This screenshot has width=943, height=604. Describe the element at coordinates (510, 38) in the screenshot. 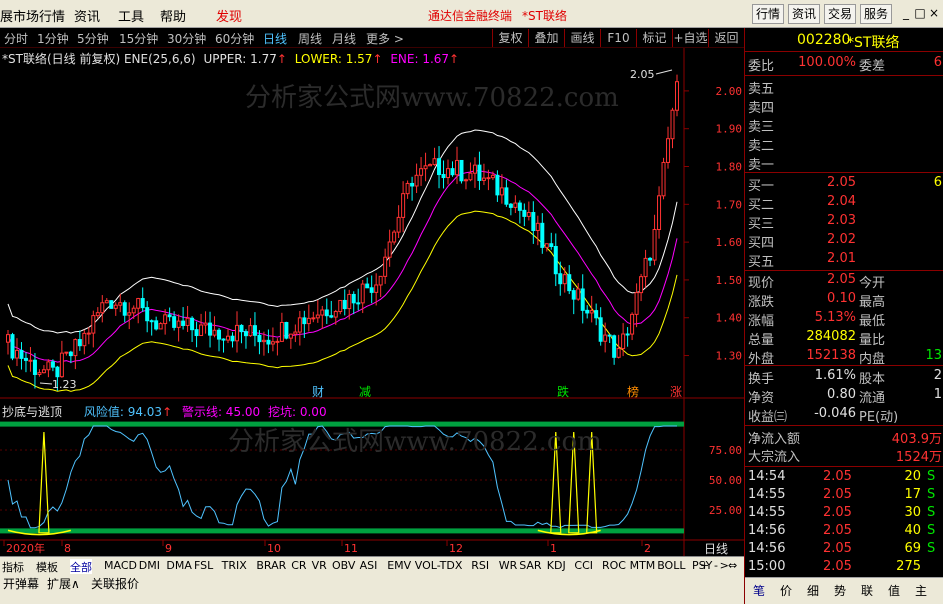

I see `adjust-button: 复权` at that location.